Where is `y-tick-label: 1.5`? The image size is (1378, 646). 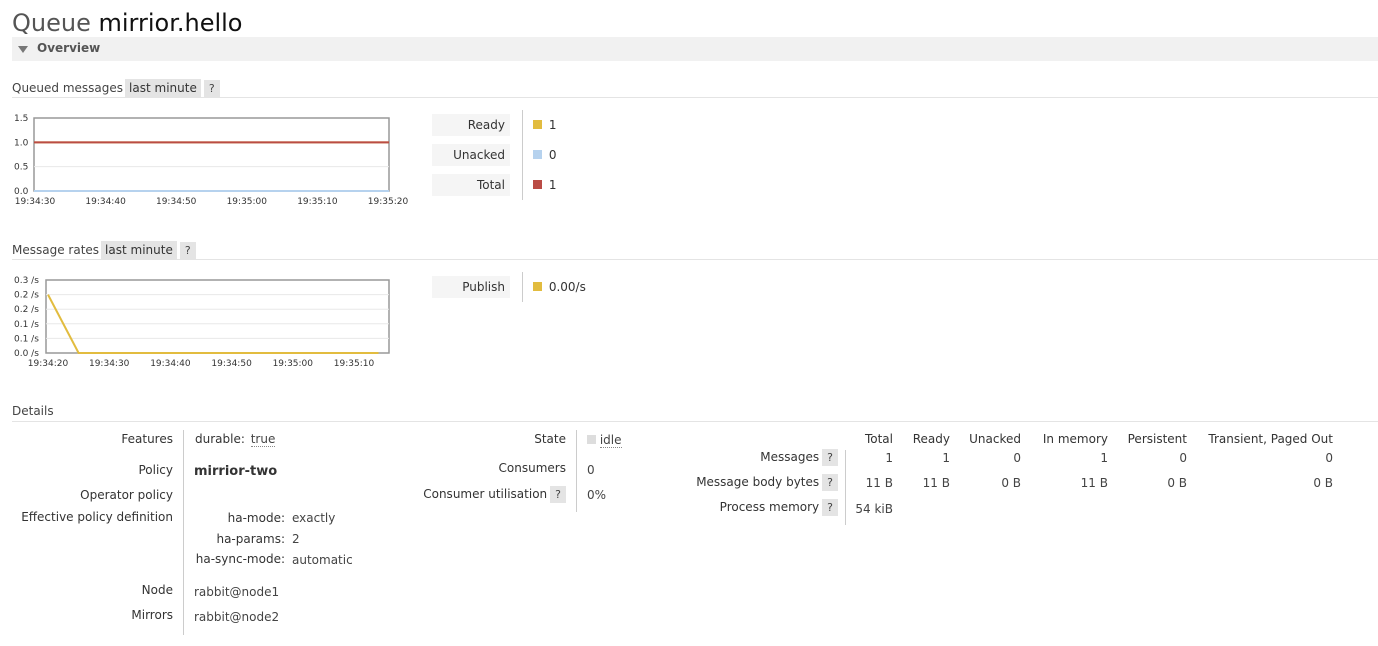 y-tick-label: 1.5 is located at coordinates (21, 119).